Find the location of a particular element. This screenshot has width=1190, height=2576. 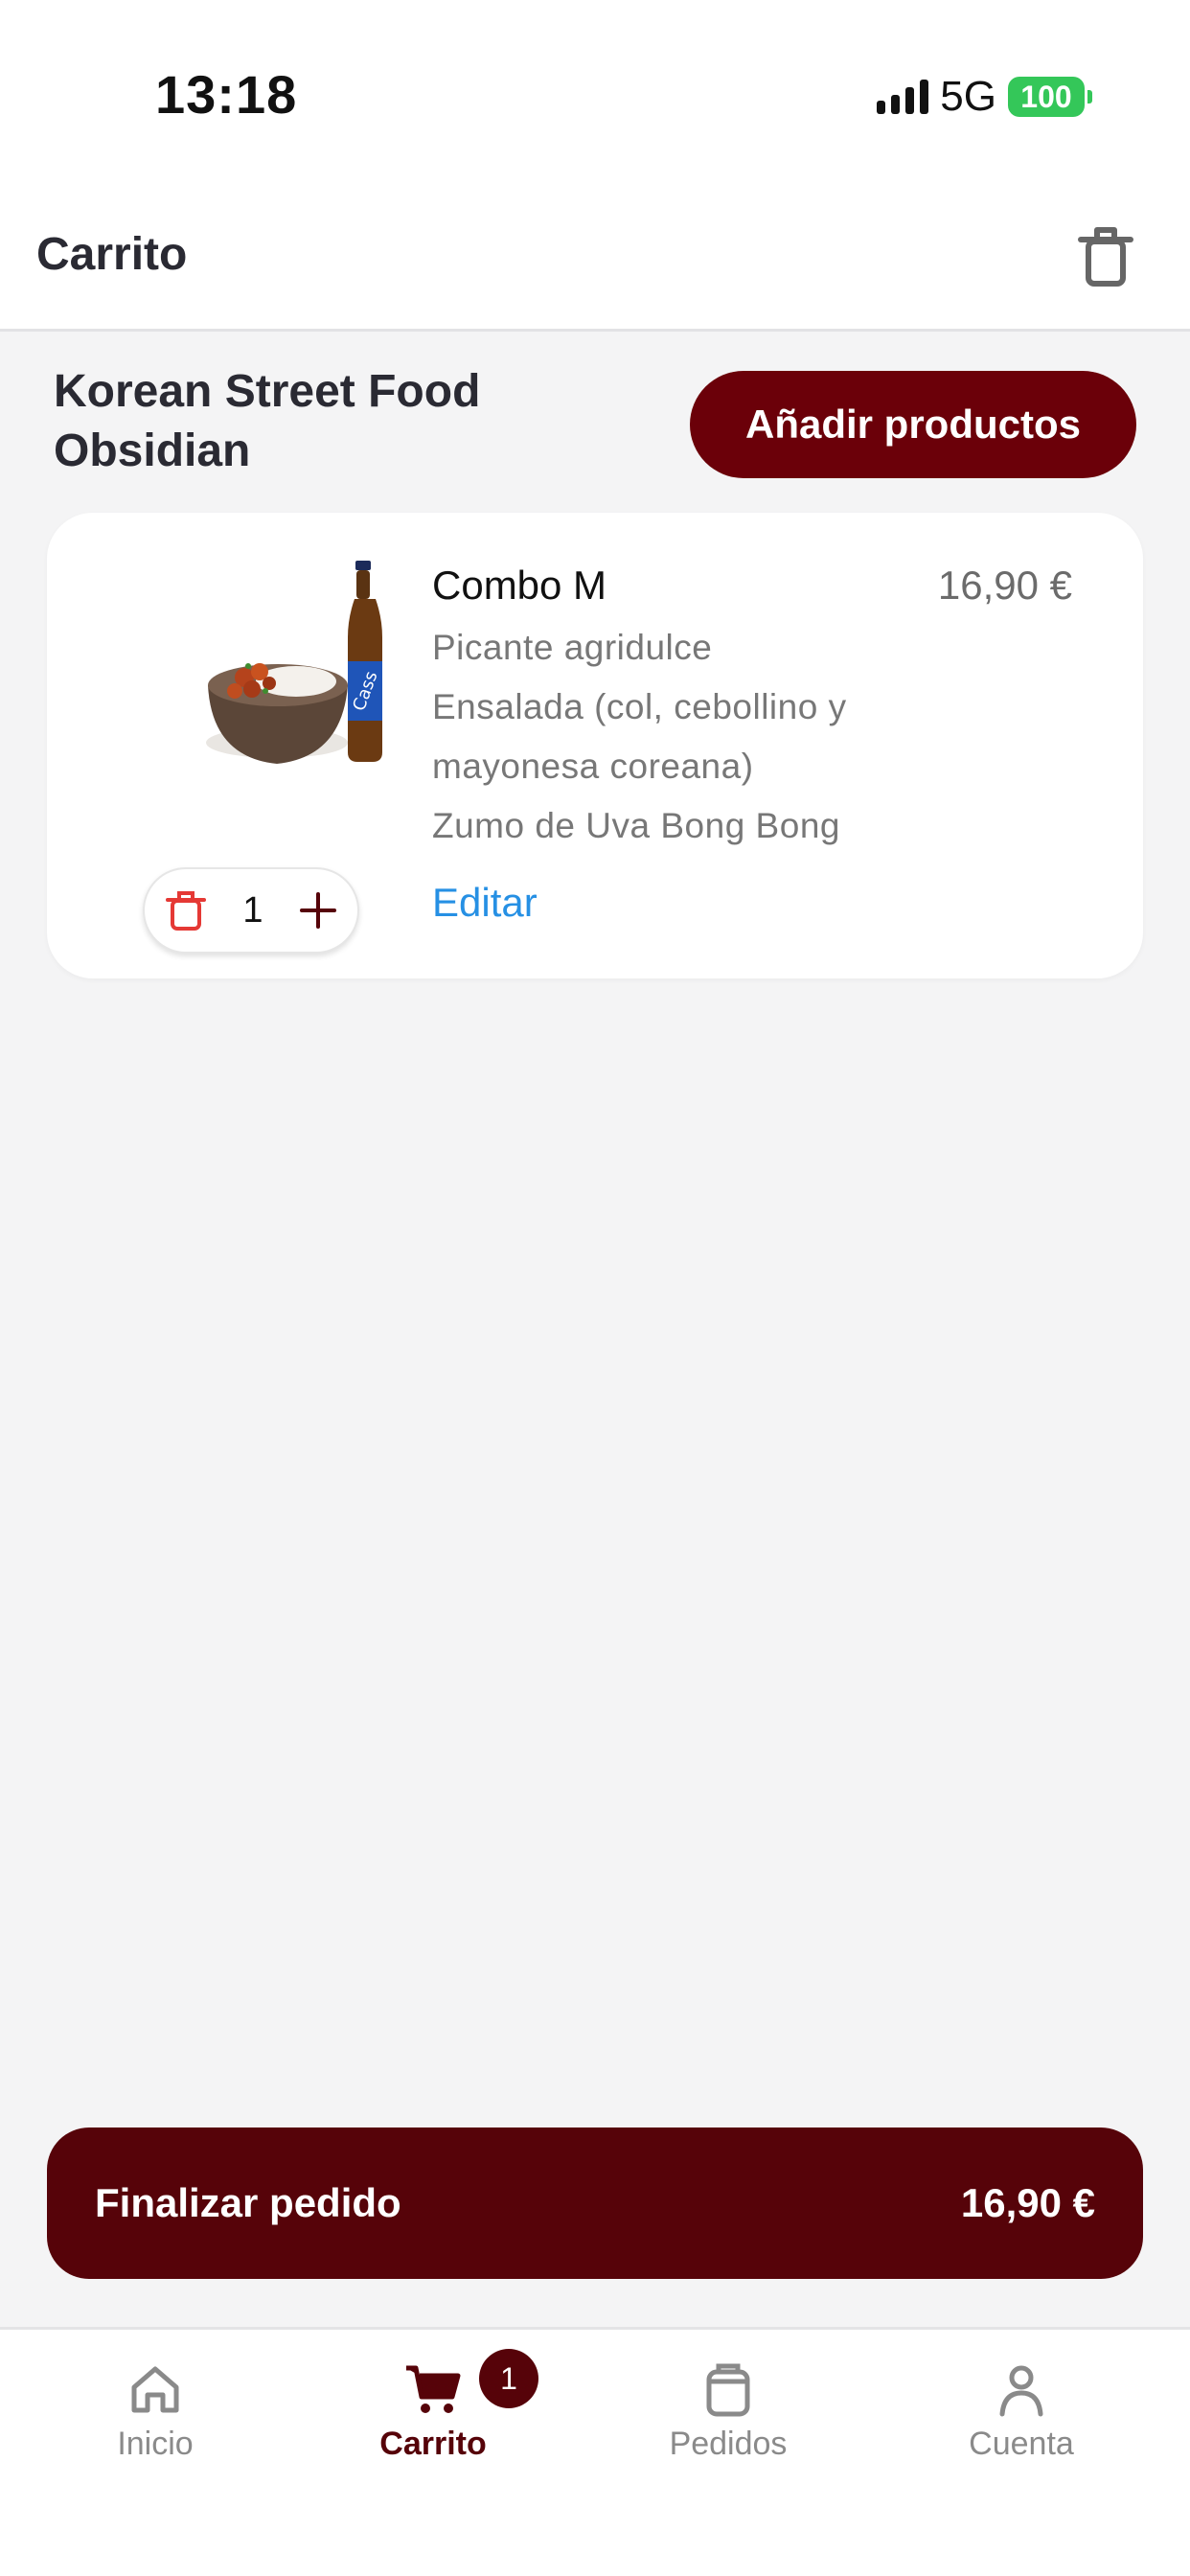

battery-icon: 100 is located at coordinates (1050, 97).